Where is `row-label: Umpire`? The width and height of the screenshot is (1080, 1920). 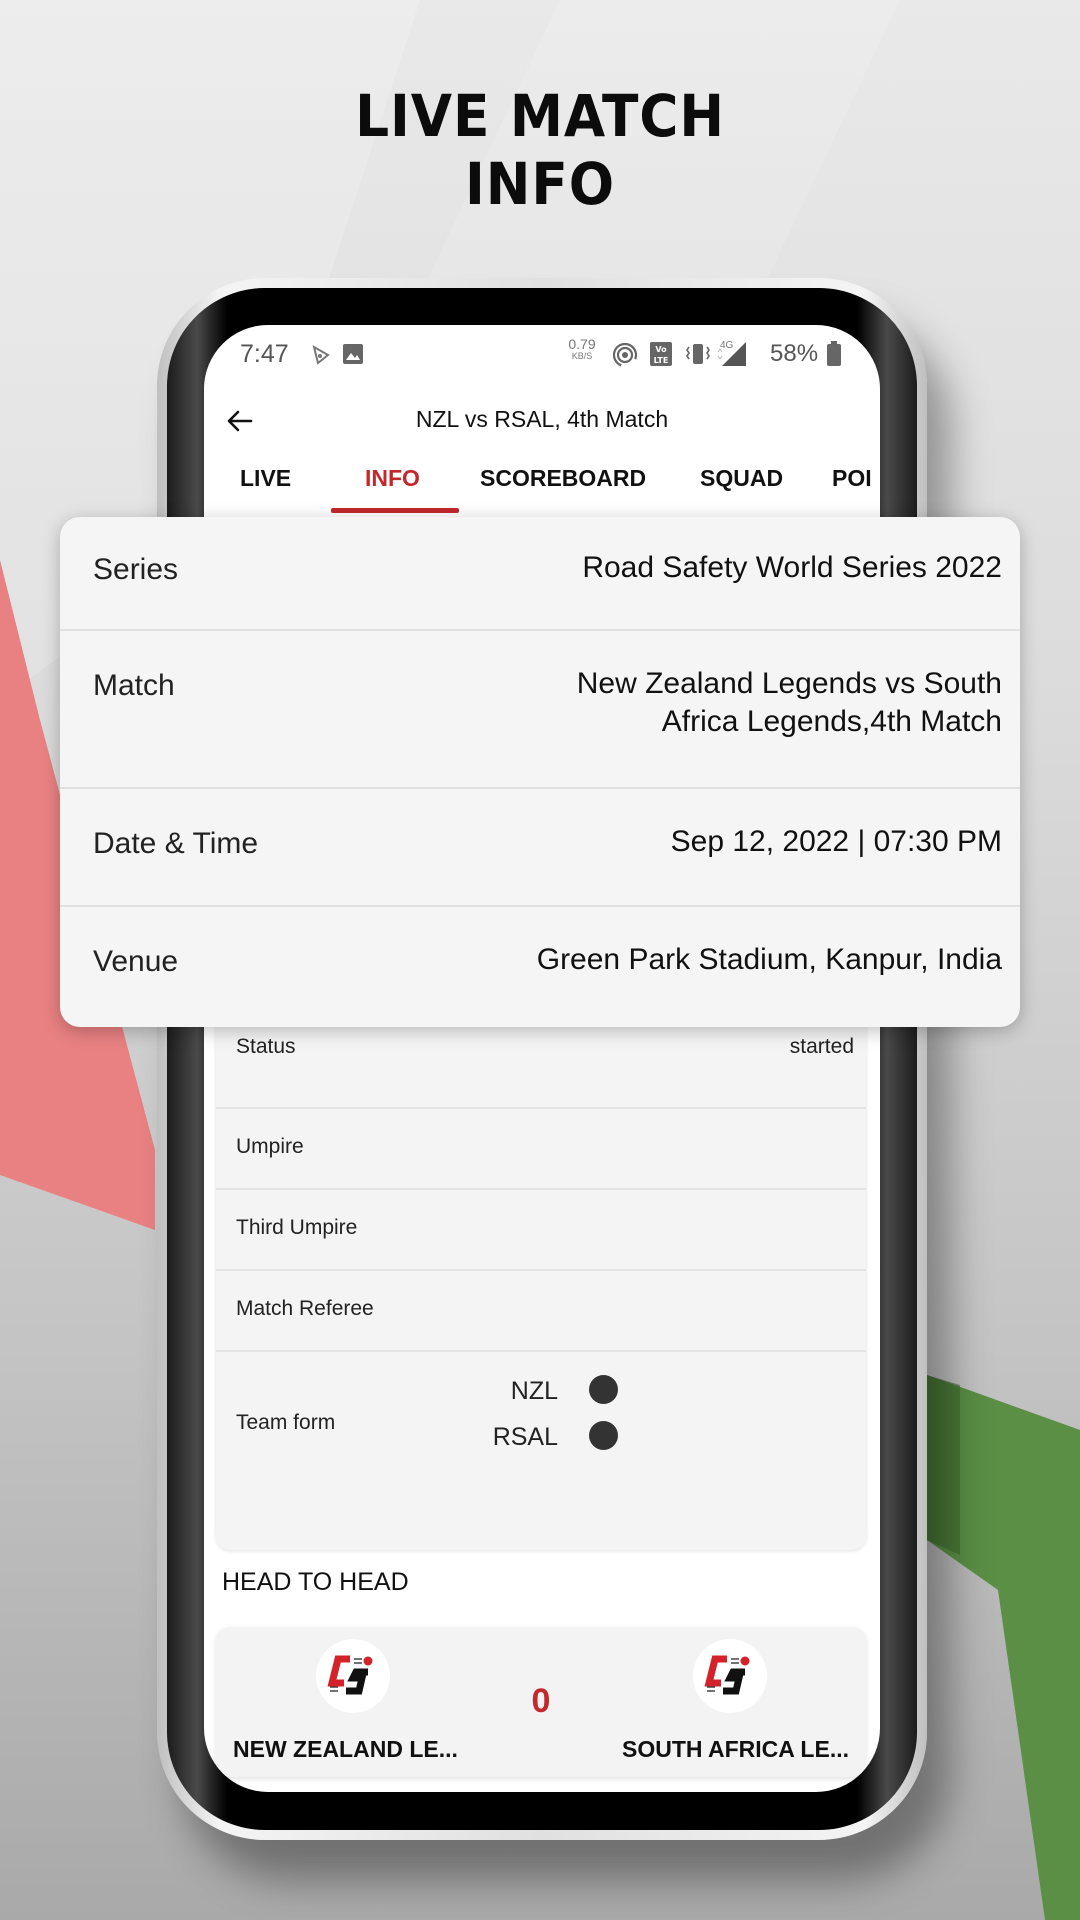
row-label: Umpire is located at coordinates (270, 1146).